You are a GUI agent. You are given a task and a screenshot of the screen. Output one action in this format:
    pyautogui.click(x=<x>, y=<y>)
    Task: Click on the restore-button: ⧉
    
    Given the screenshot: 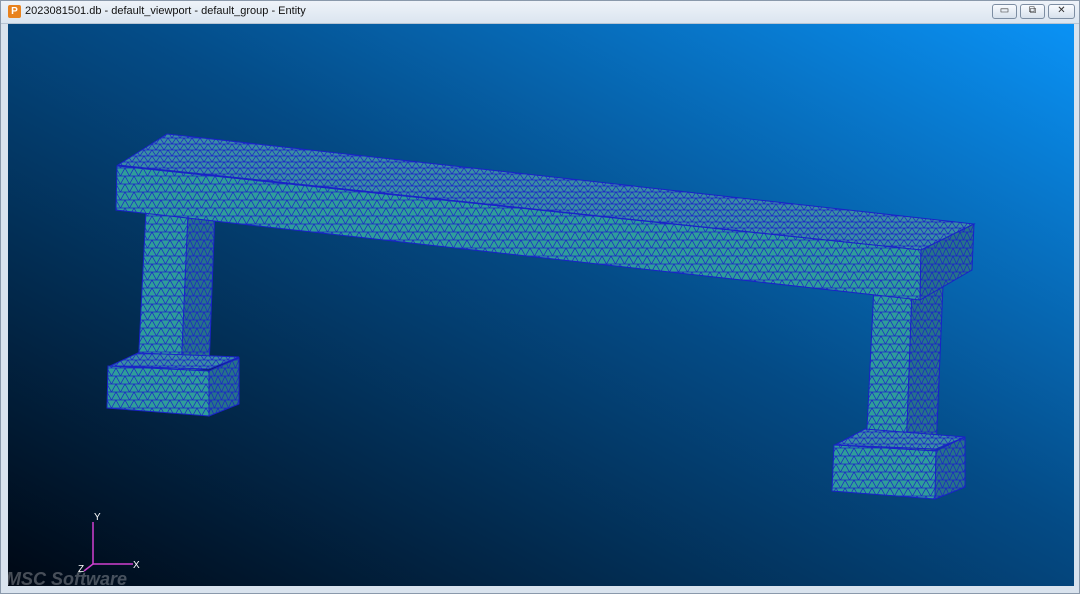 What is the action you would take?
    pyautogui.click(x=1032, y=11)
    